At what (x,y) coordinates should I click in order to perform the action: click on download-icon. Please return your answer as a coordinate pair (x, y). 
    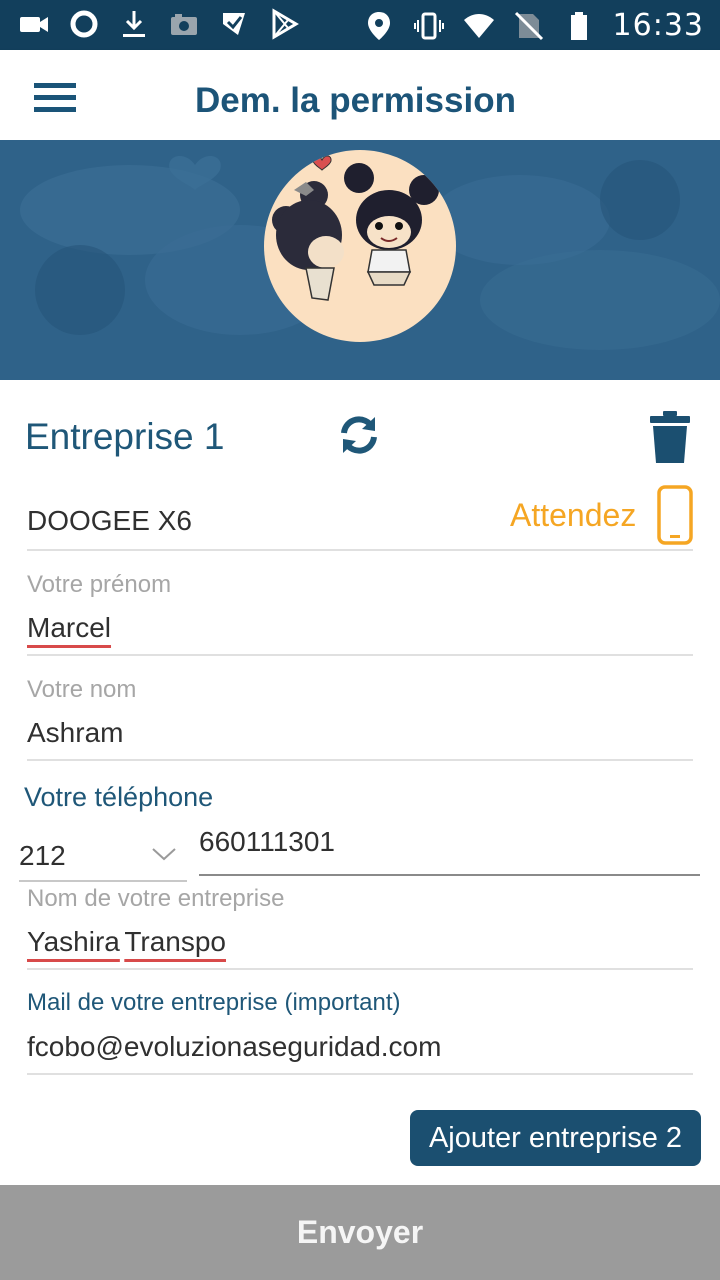
    Looking at the image, I should click on (134, 24).